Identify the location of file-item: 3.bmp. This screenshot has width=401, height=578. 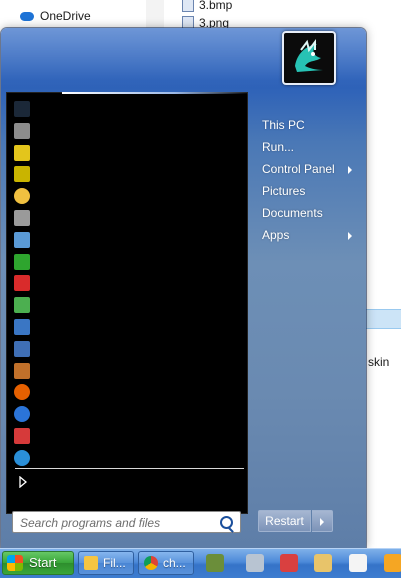
(207, 6).